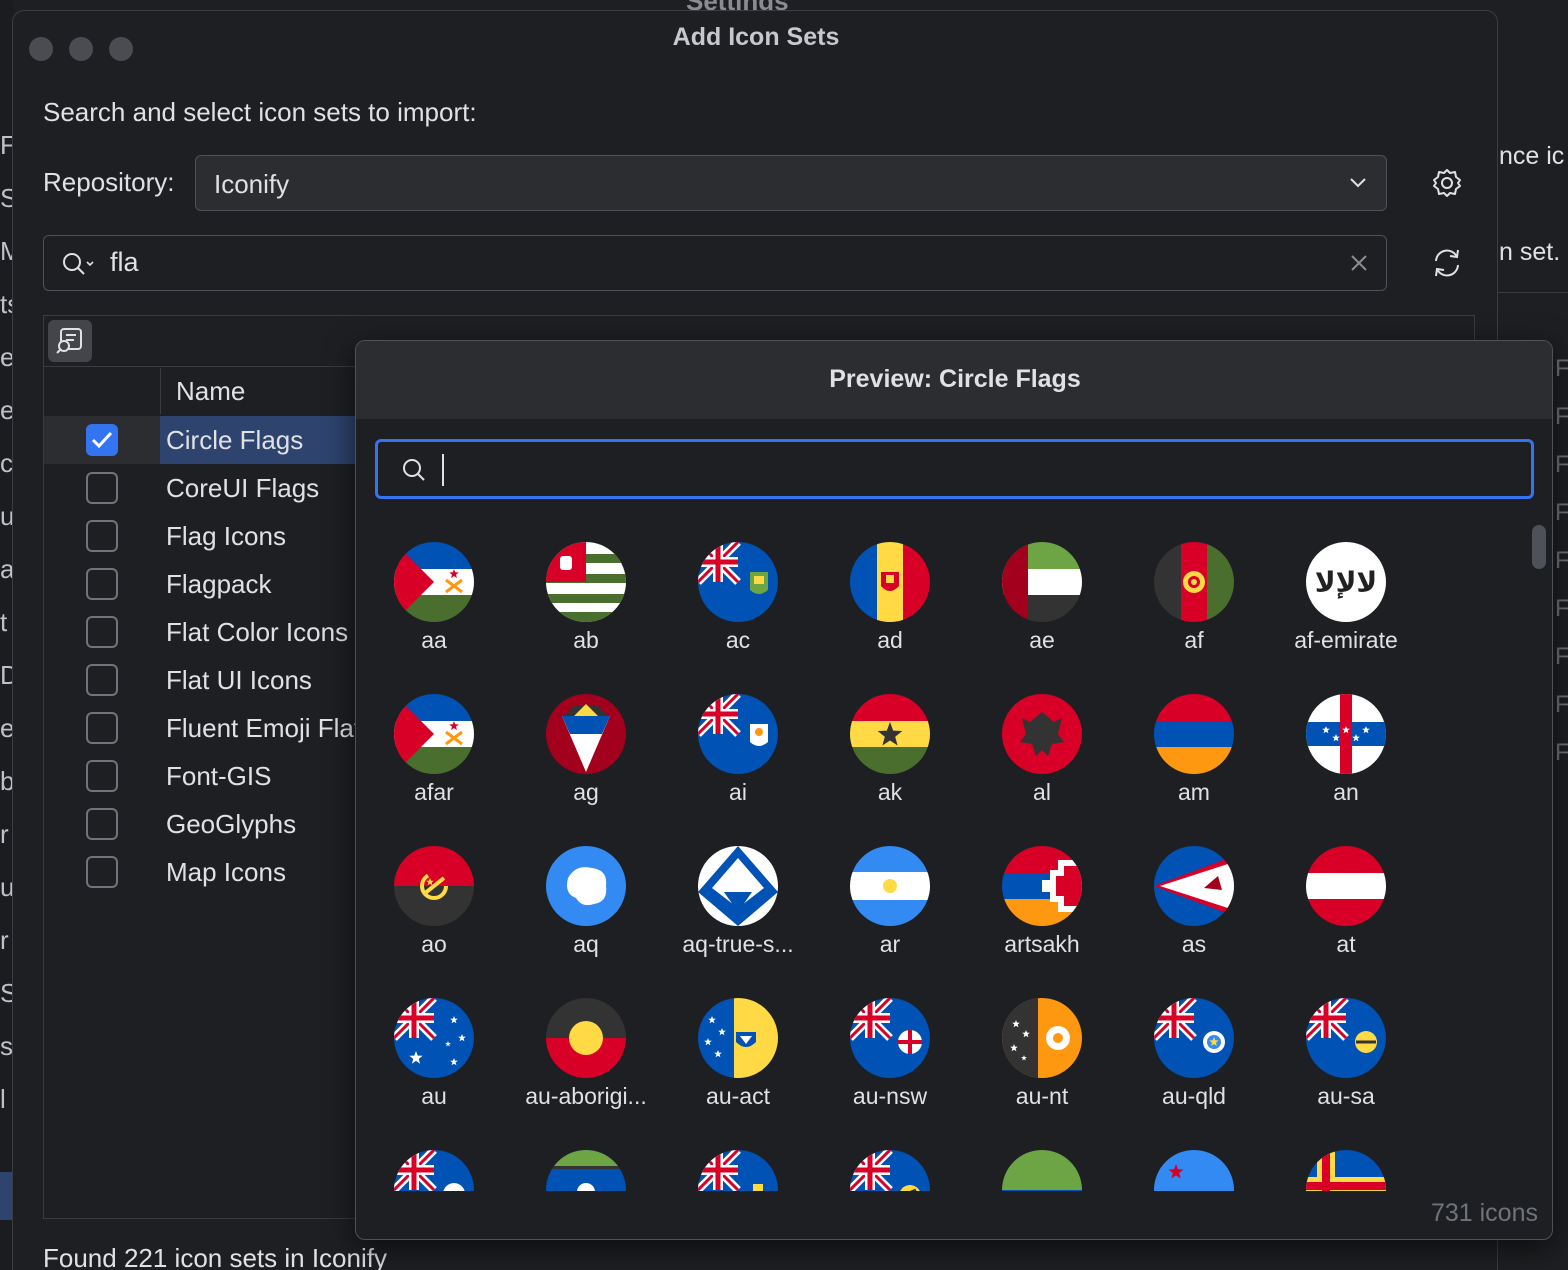  I want to click on icon-set-name: Map Icons, so click(226, 872).